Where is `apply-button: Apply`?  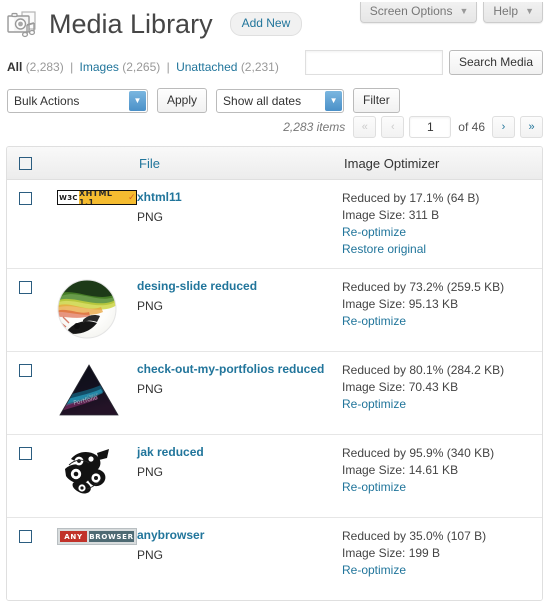 apply-button: Apply is located at coordinates (182, 100).